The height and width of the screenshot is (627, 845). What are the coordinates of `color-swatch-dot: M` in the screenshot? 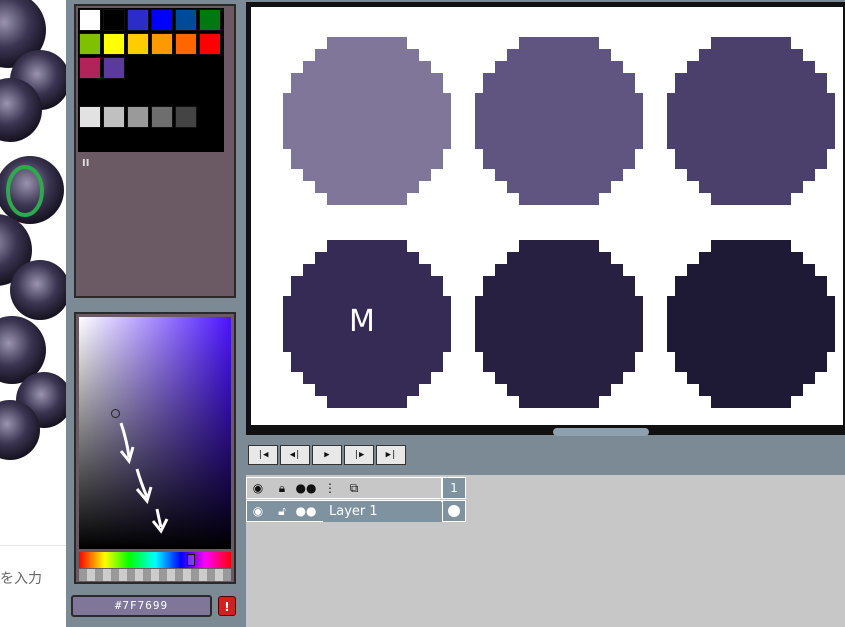 It's located at (367, 324).